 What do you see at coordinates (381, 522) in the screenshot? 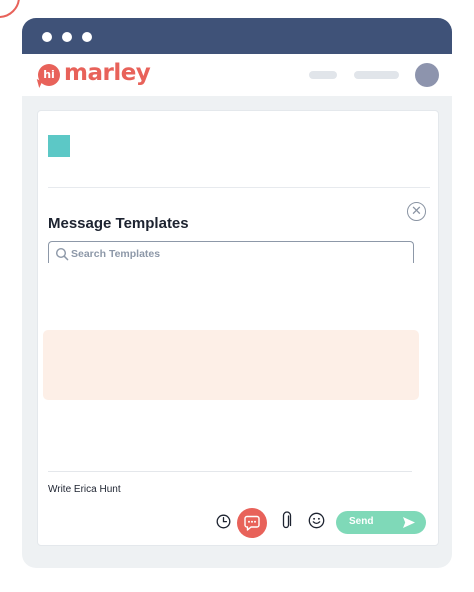
I see `send-button: Send` at bounding box center [381, 522].